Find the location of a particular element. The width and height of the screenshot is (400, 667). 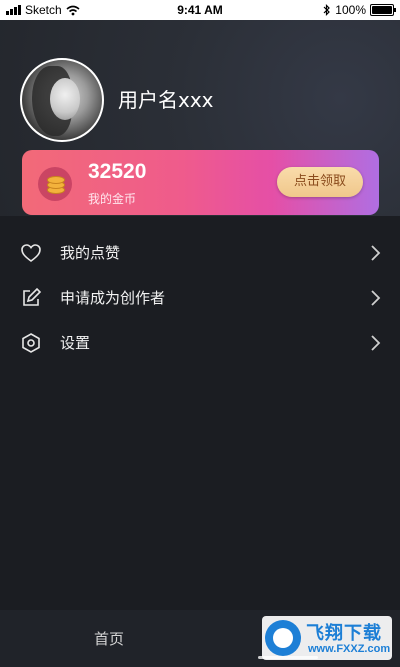

menu-item-likes: 我的点赞 is located at coordinates (200, 252).